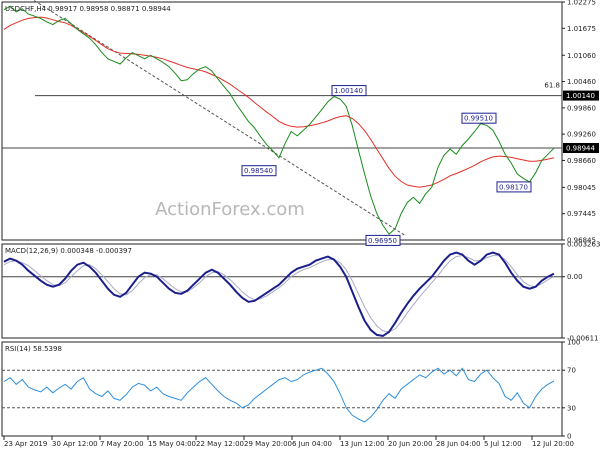  I want to click on price-annotation-text: 0.98170, so click(513, 187).